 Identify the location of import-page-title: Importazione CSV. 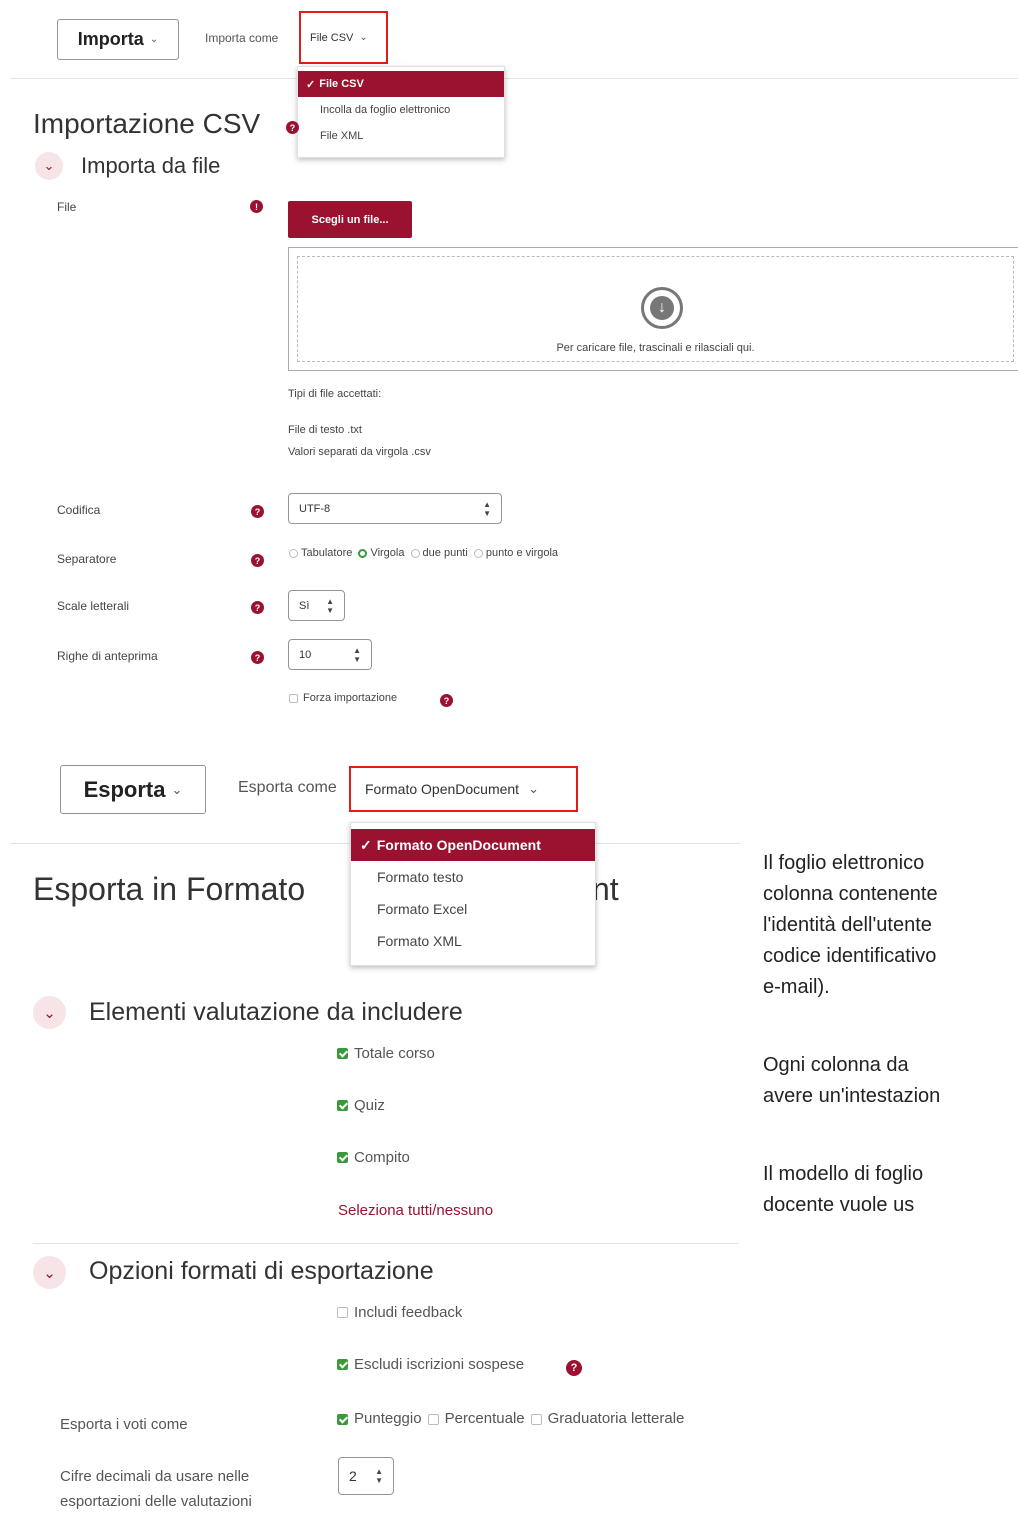
(147, 123).